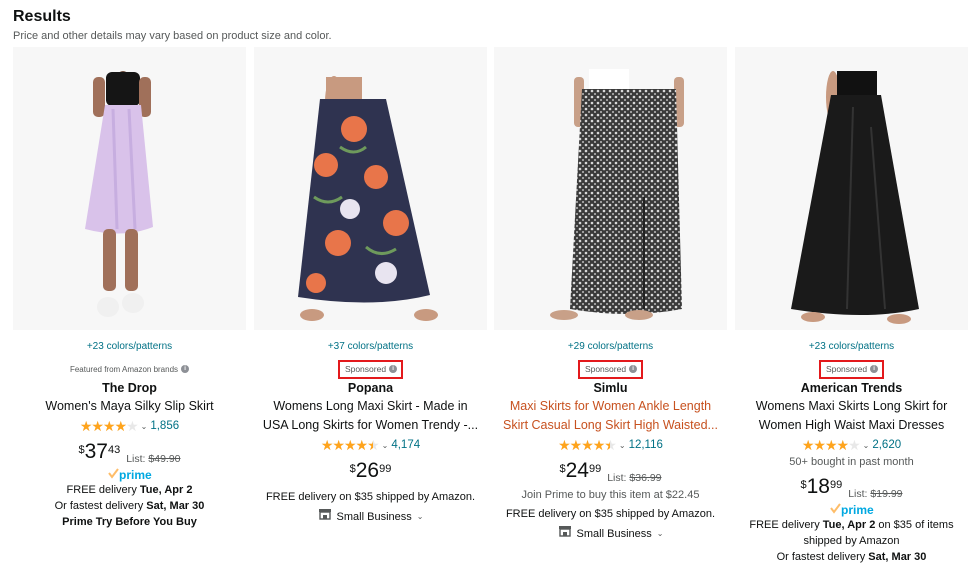 The width and height of the screenshot is (977, 583). What do you see at coordinates (370, 388) in the screenshot?
I see `brand-name: Popana` at bounding box center [370, 388].